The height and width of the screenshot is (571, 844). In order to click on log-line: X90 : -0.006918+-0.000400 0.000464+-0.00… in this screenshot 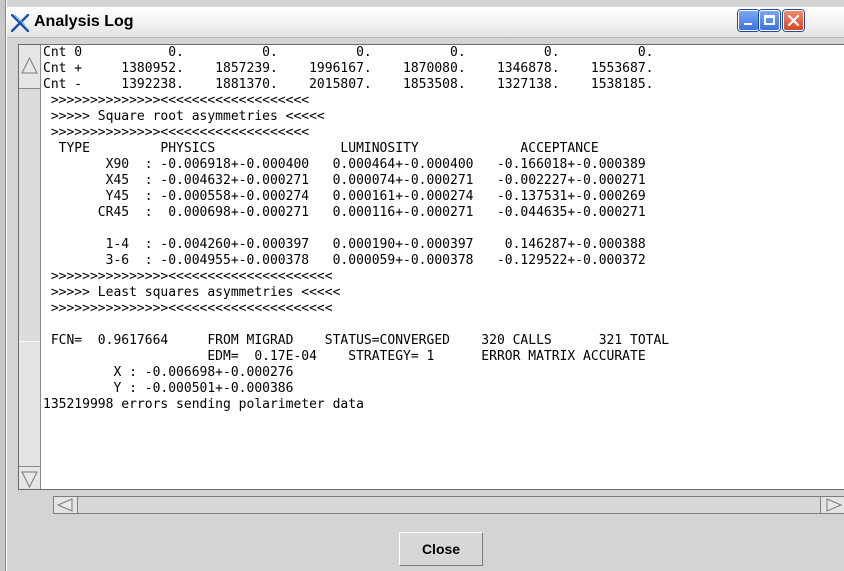, I will do `click(344, 164)`.